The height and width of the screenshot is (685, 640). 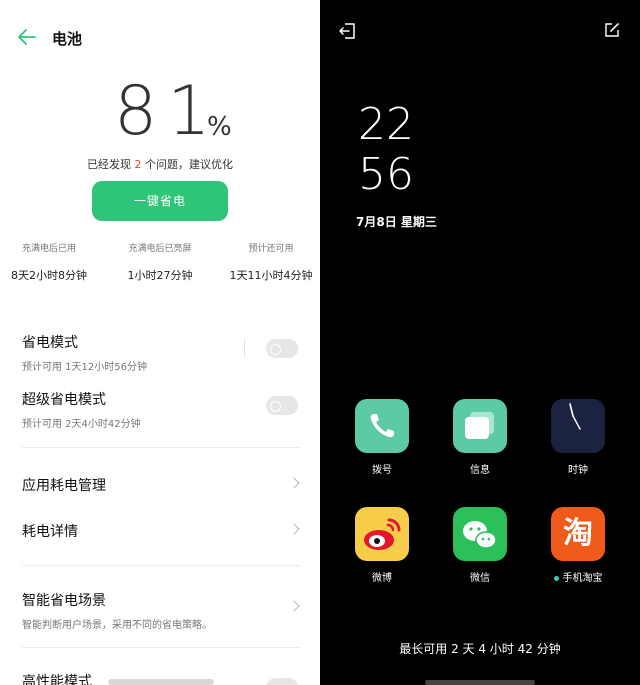 I want to click on taobao-icon: 淘, so click(x=578, y=534).